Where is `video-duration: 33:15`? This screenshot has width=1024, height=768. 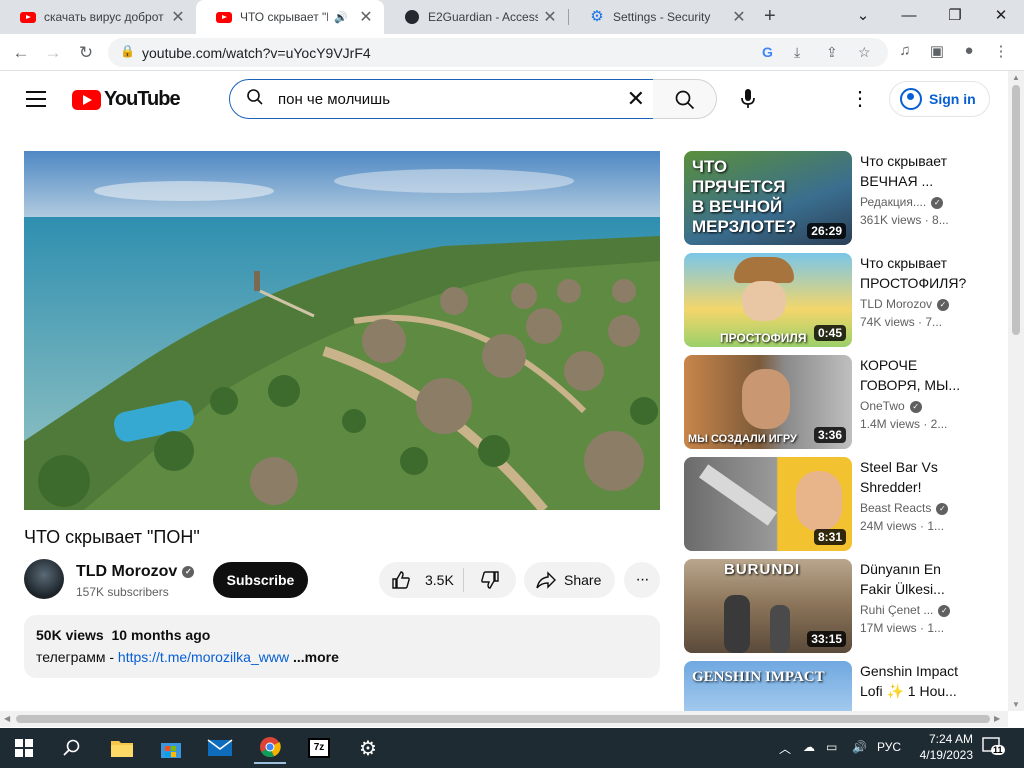 video-duration: 33:15 is located at coordinates (826, 639).